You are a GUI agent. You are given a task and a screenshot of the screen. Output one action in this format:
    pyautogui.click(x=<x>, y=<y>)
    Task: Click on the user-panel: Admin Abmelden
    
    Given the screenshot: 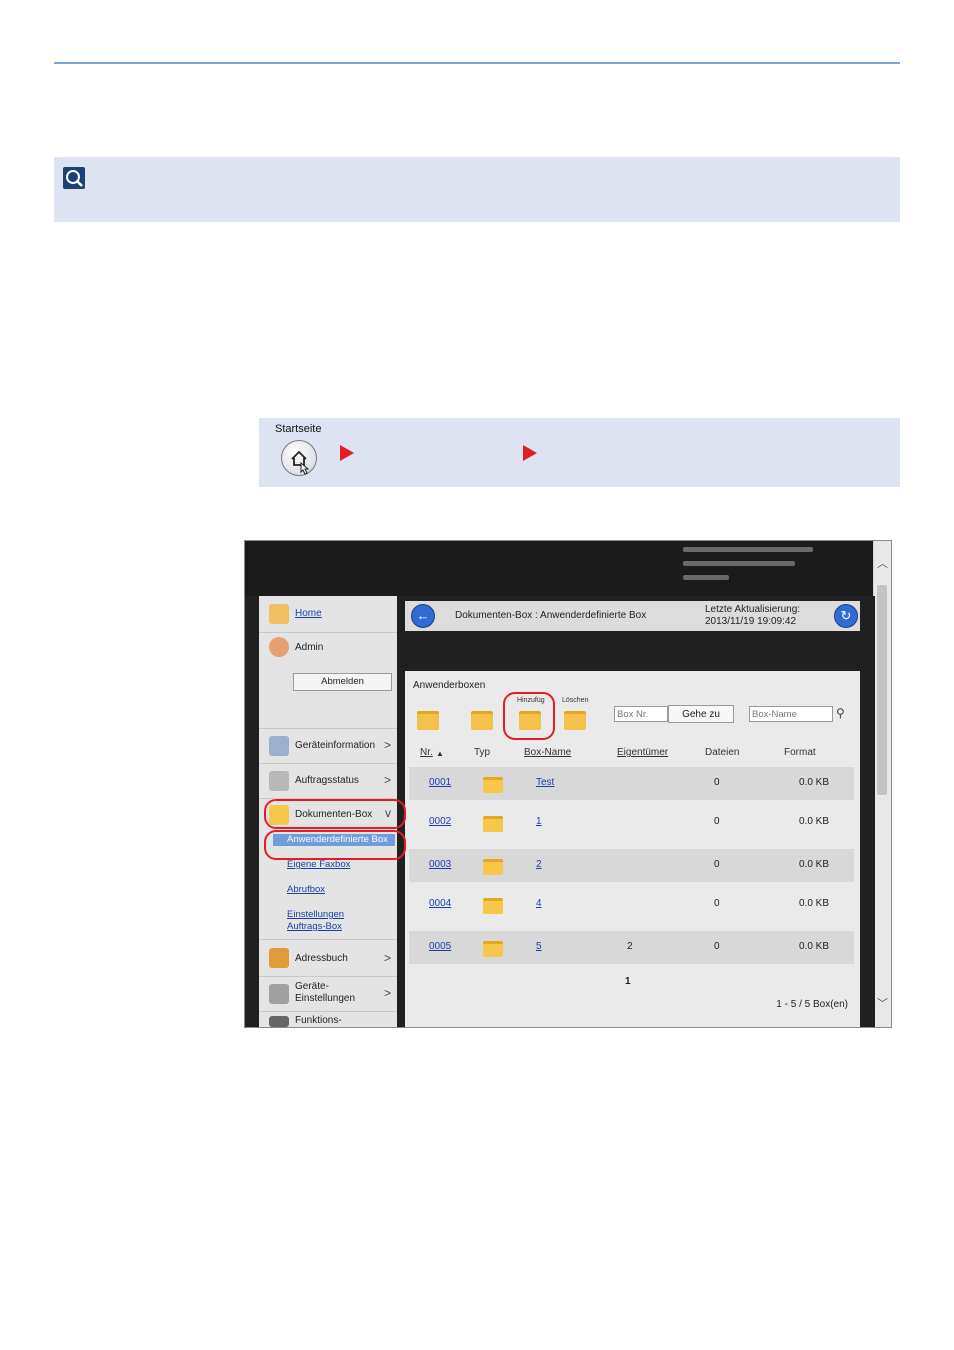 What is the action you would take?
    pyautogui.click(x=328, y=681)
    